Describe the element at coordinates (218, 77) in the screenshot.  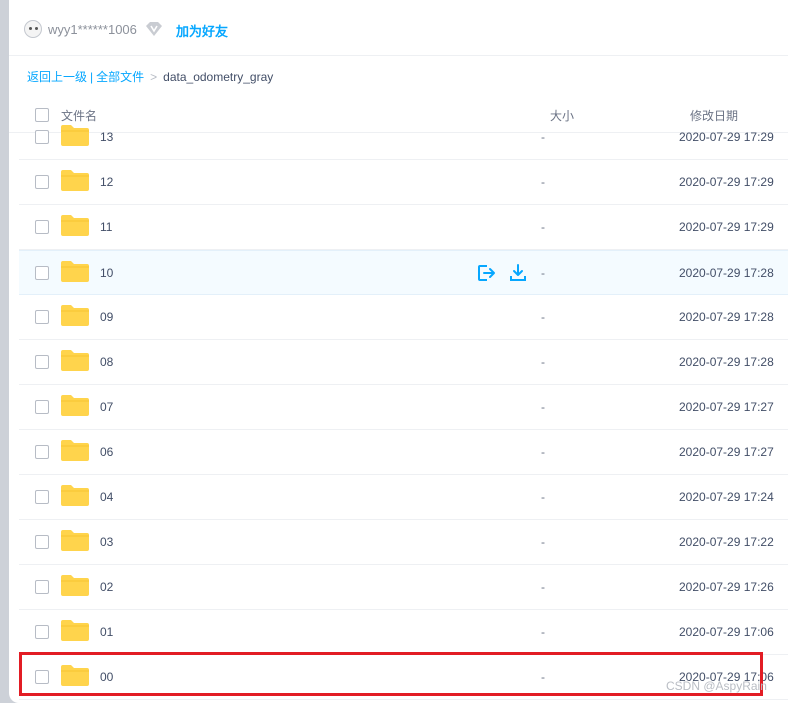
I see `current-folder: data_odometry_gray` at that location.